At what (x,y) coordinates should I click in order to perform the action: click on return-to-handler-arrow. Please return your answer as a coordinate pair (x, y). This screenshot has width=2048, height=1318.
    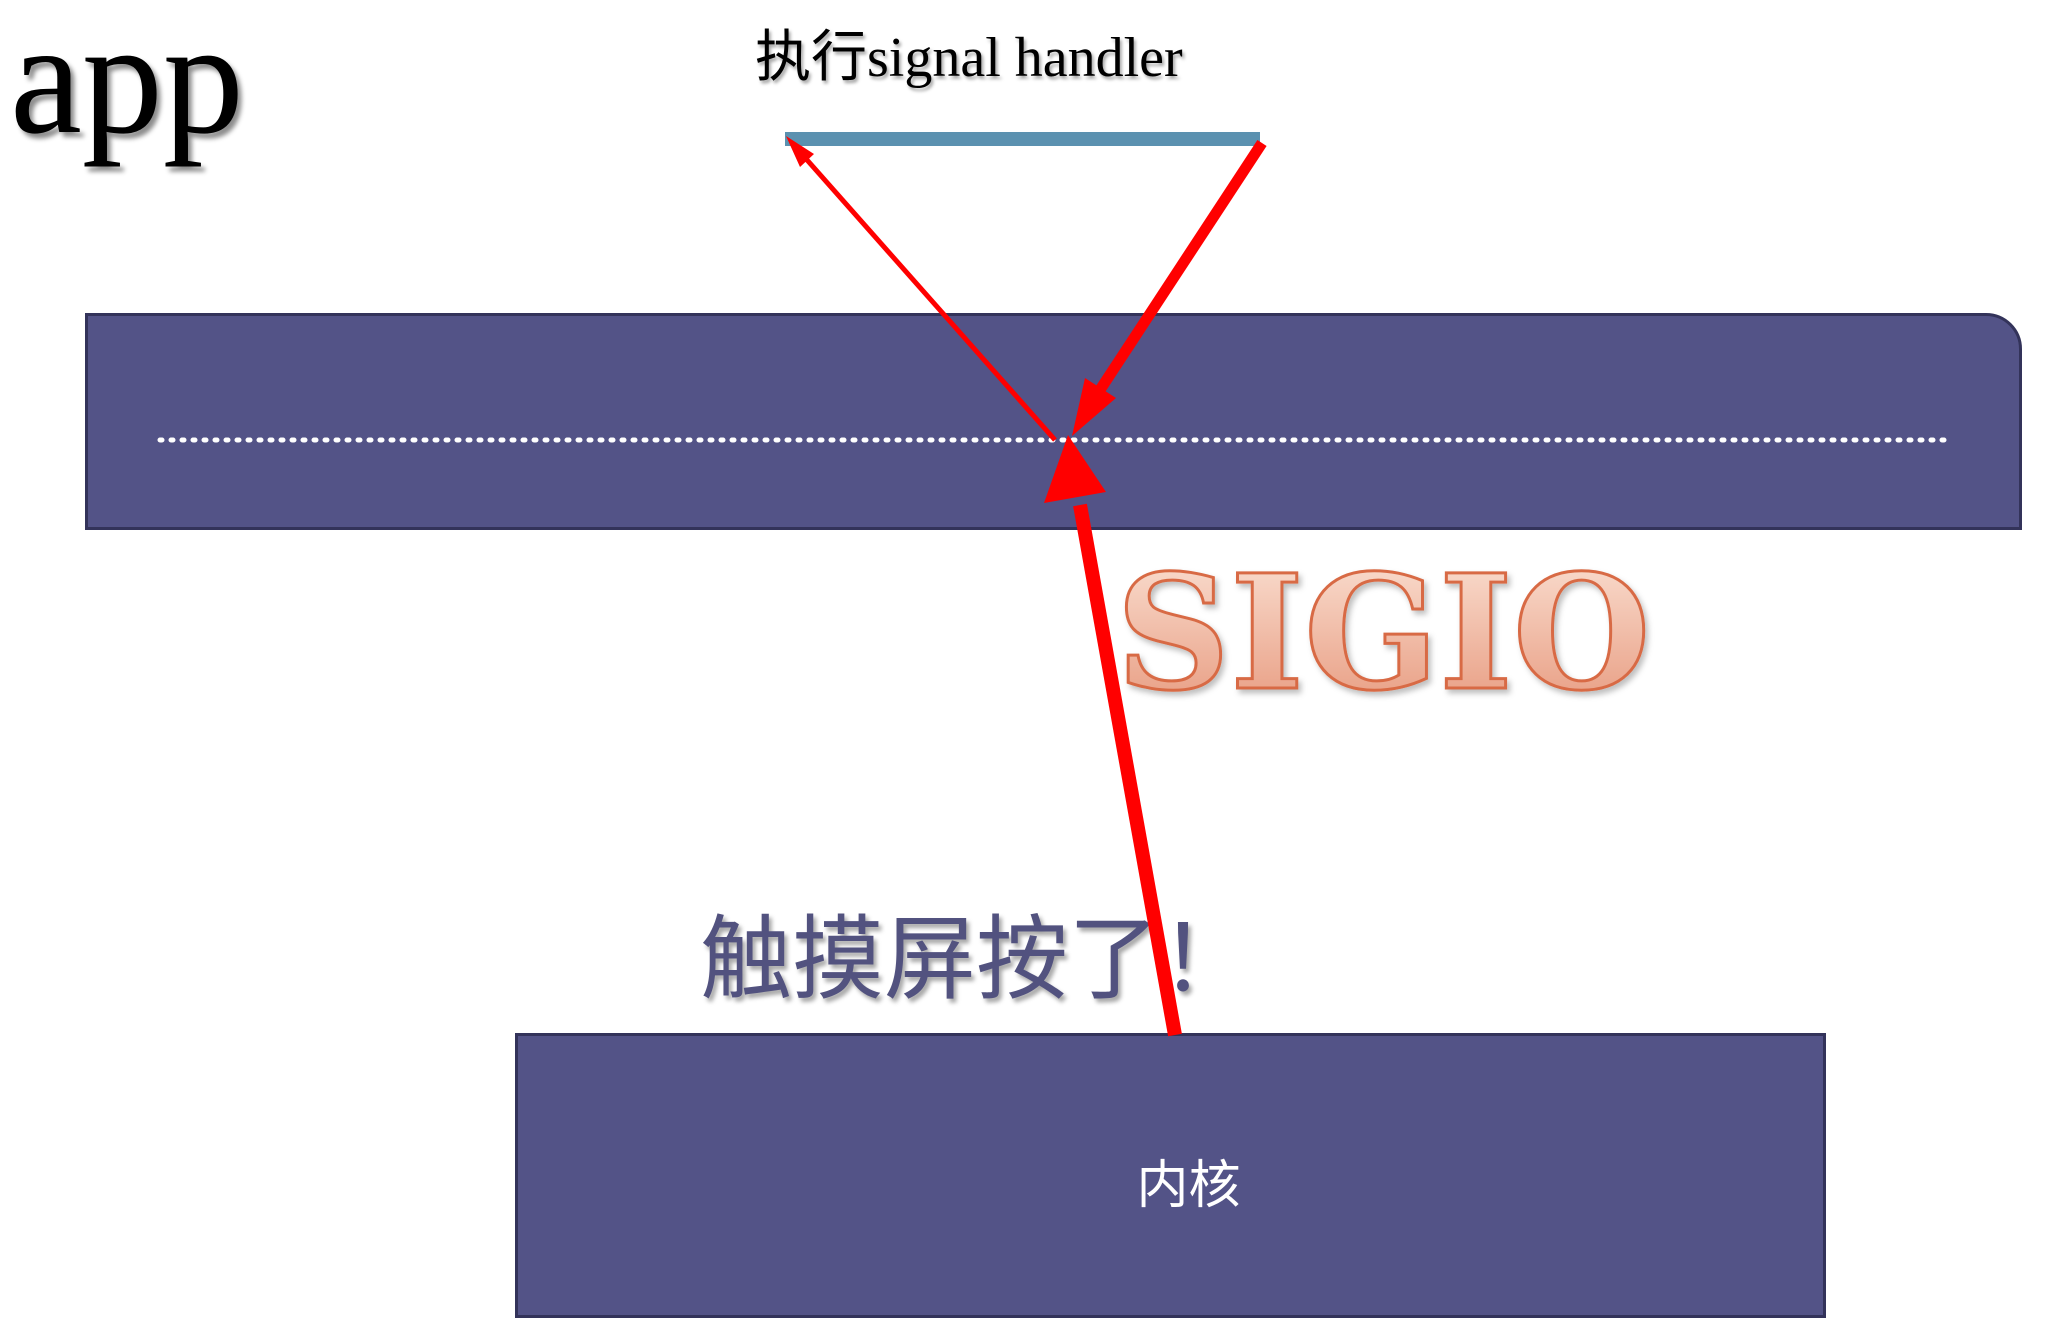
    Looking at the image, I should click on (921, 289).